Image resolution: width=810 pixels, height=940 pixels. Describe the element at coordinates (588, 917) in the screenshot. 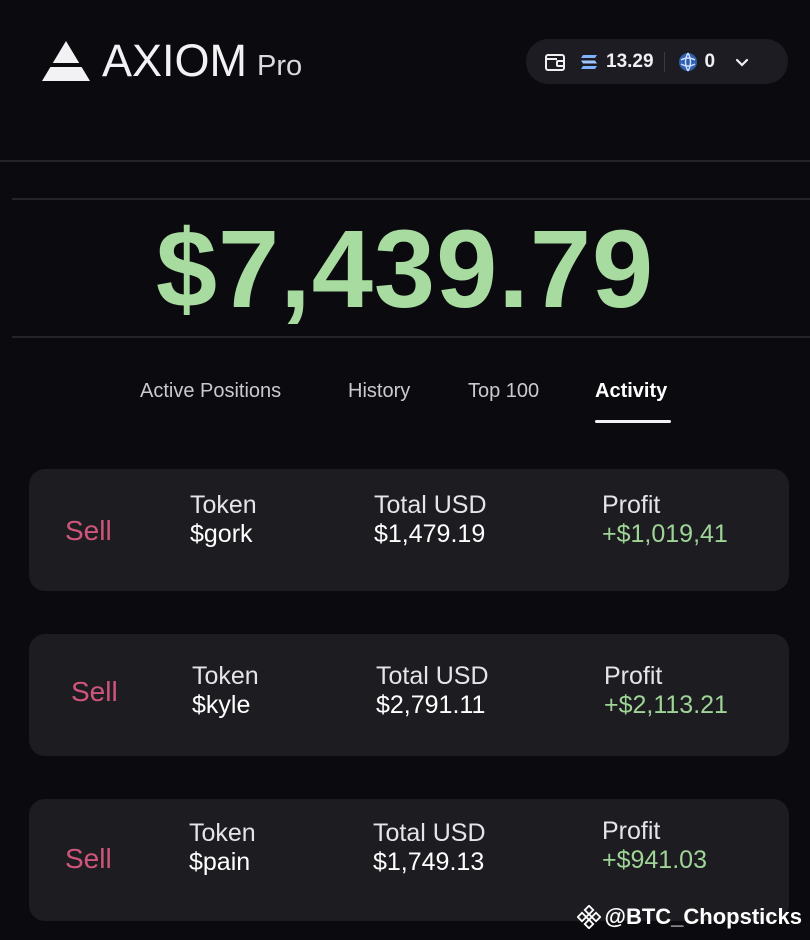

I see `binance-icon` at that location.